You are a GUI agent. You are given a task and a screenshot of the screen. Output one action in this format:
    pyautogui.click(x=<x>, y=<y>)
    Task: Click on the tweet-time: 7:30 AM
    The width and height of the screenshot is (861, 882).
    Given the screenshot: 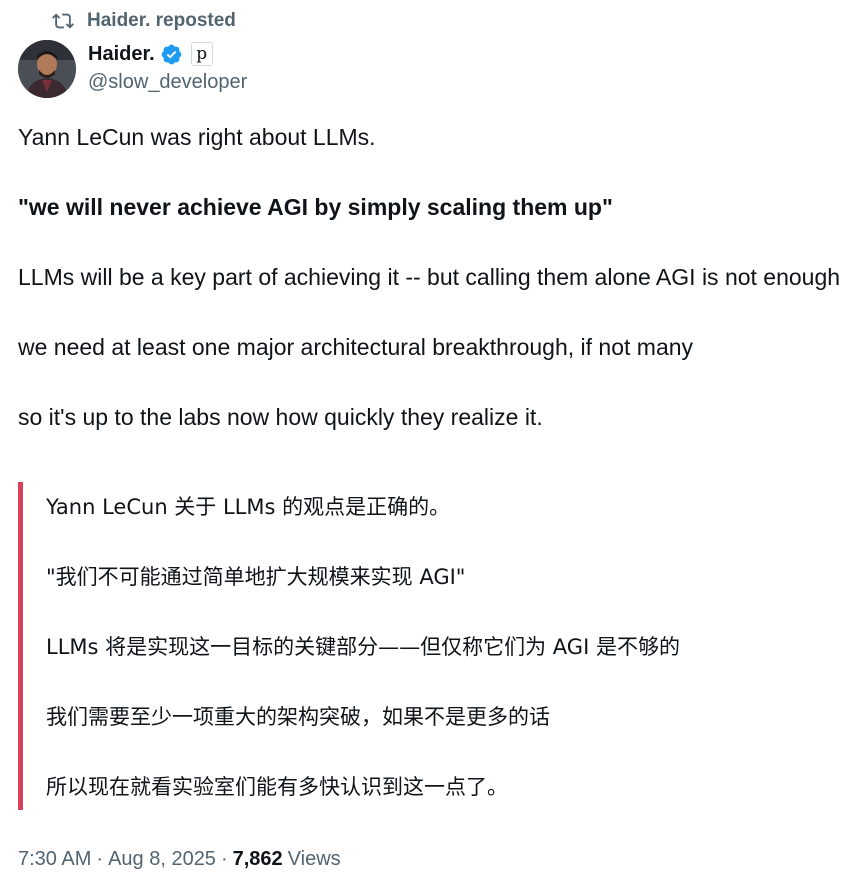 What is the action you would take?
    pyautogui.click(x=54, y=859)
    